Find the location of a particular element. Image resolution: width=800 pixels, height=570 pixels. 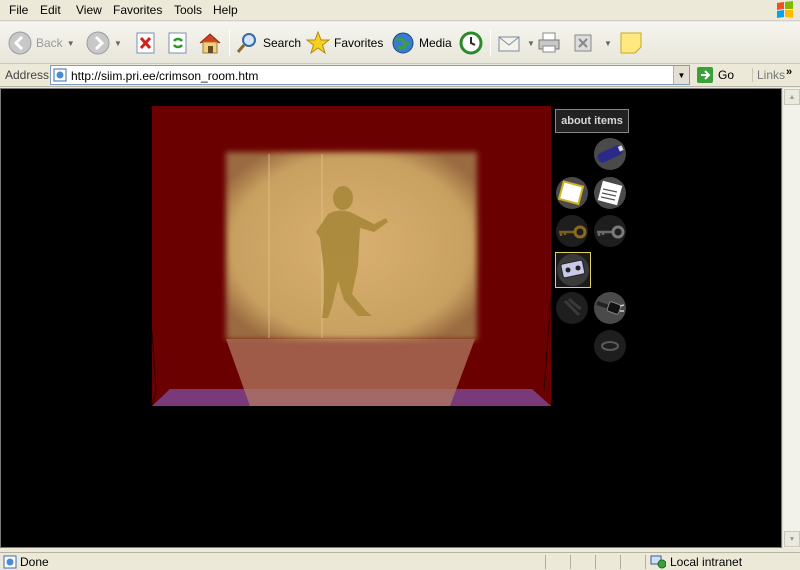

menu-edit: Edit is located at coordinates (50, 10).